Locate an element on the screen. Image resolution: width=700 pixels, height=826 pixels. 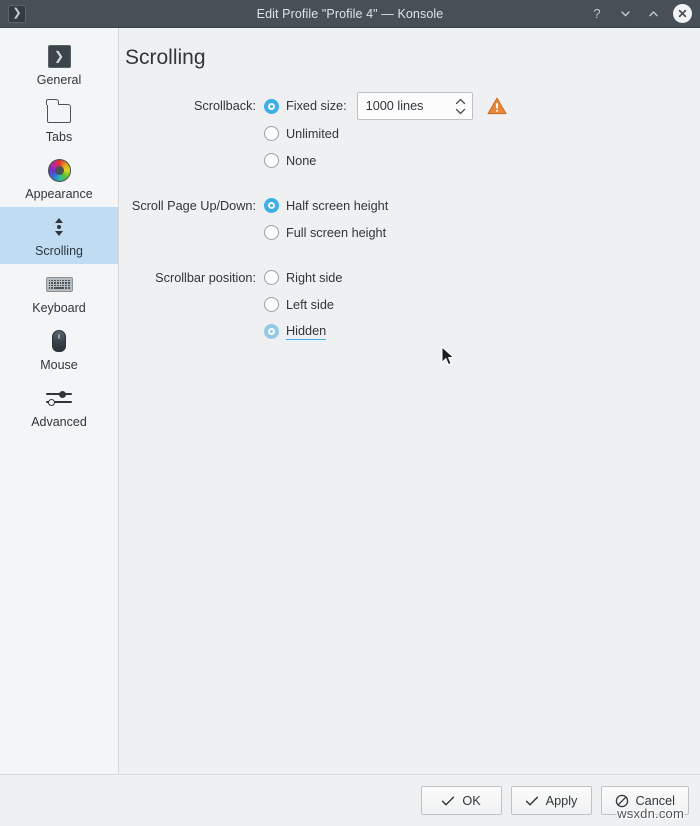
sidebar-item-advanced: Advanced is located at coordinates (59, 406).